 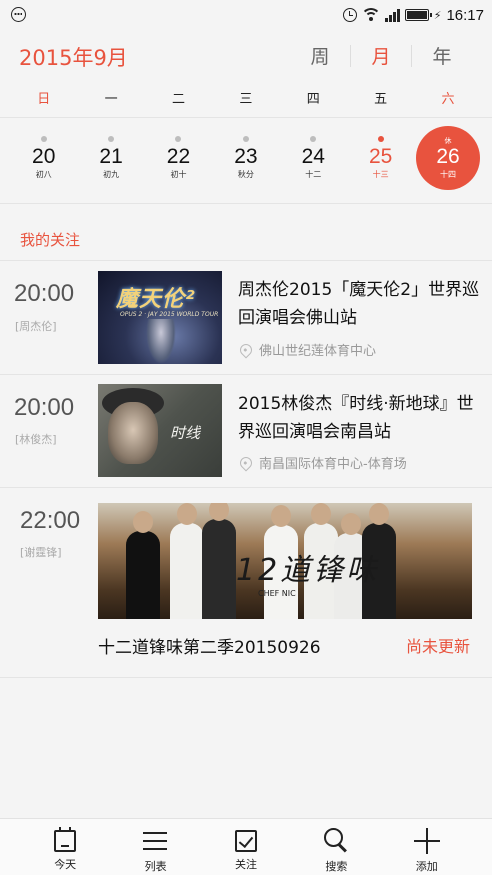 I want to click on show-banner: 12道锋味 CHEF NIC, so click(x=285, y=561).